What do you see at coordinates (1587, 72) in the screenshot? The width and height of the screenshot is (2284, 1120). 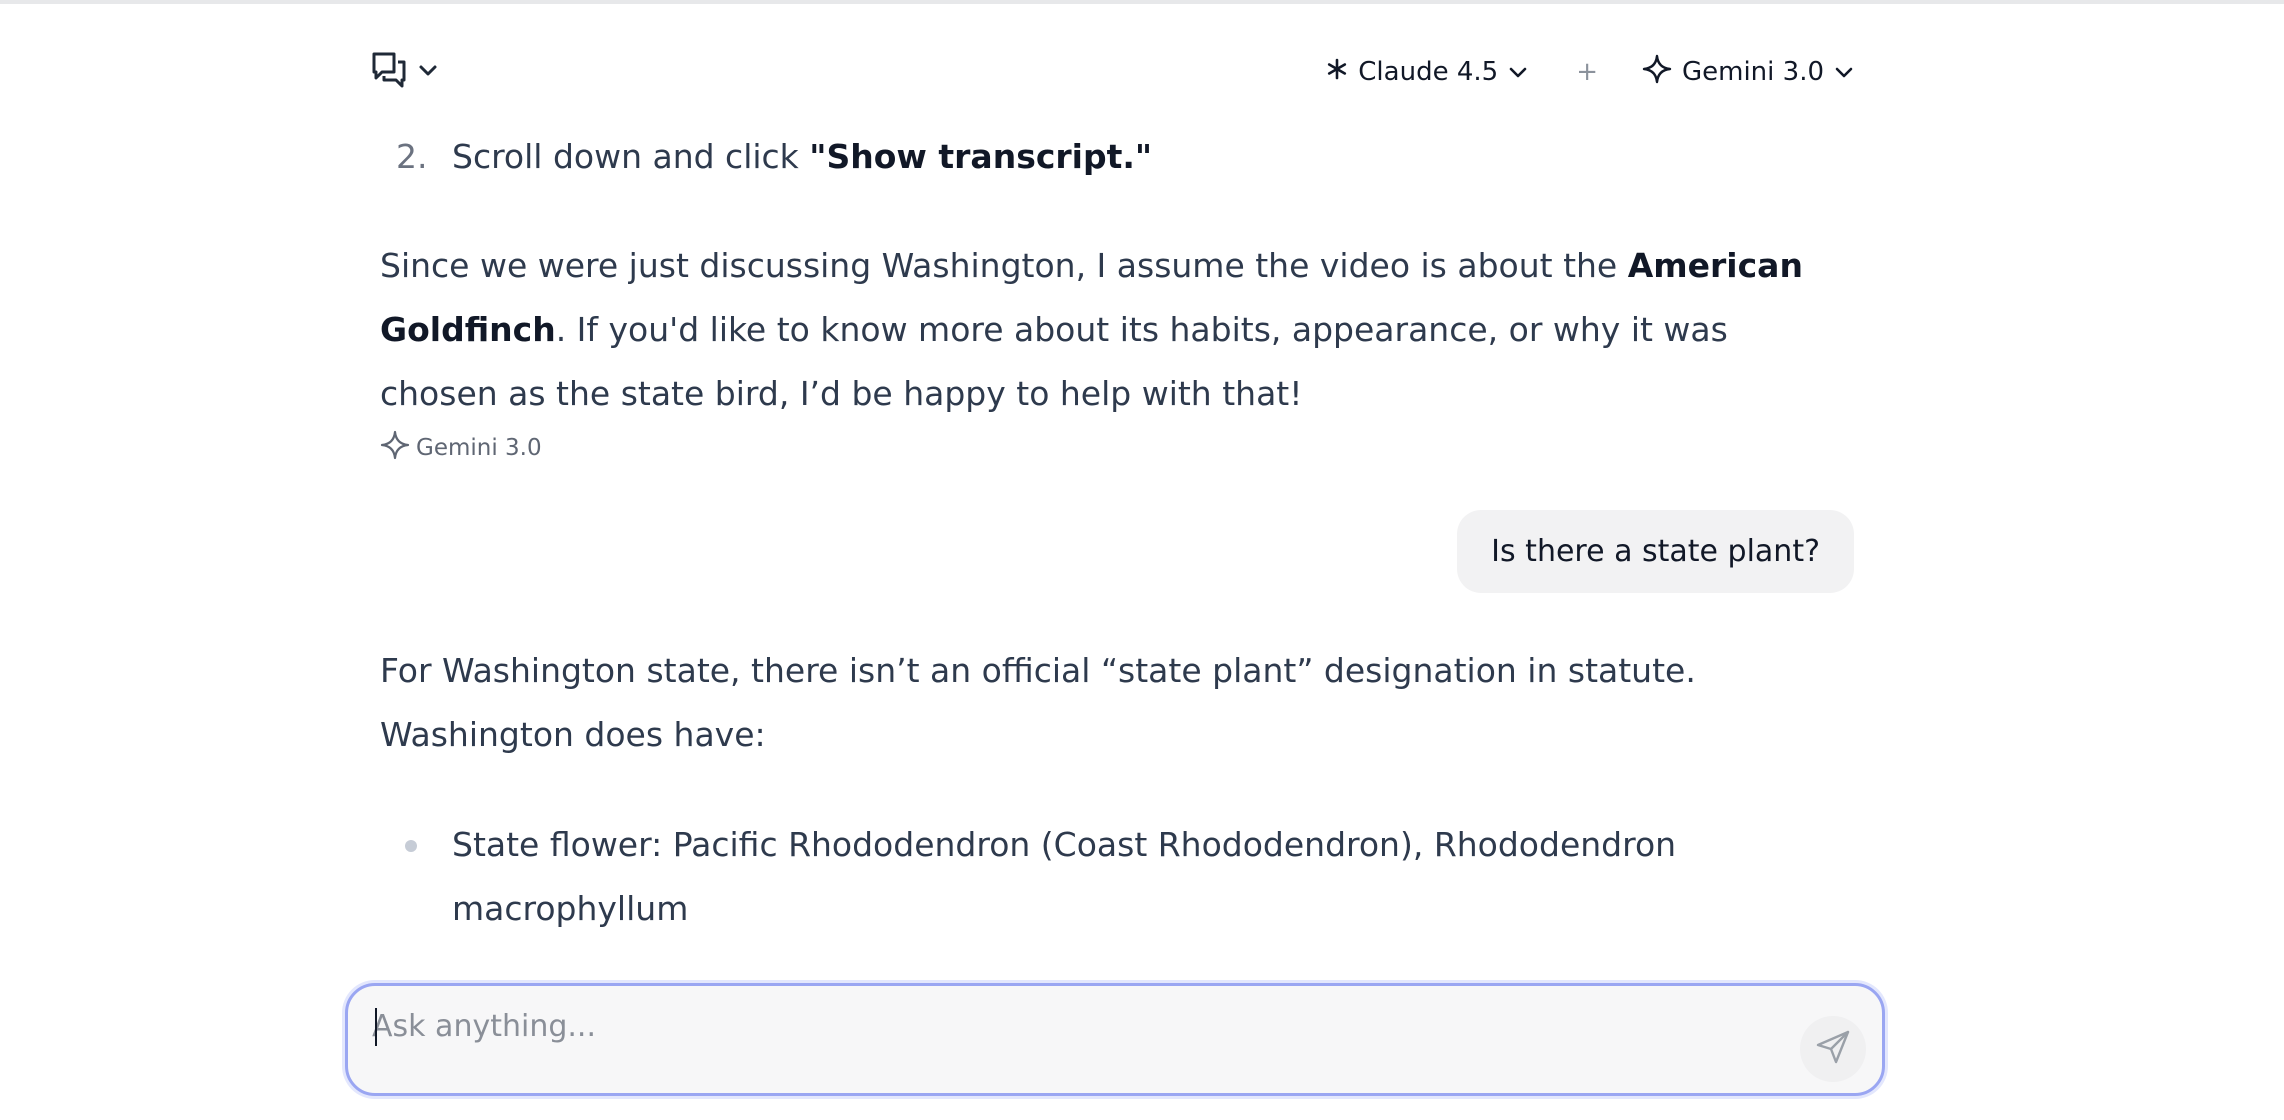 I see `add-model-button: +` at bounding box center [1587, 72].